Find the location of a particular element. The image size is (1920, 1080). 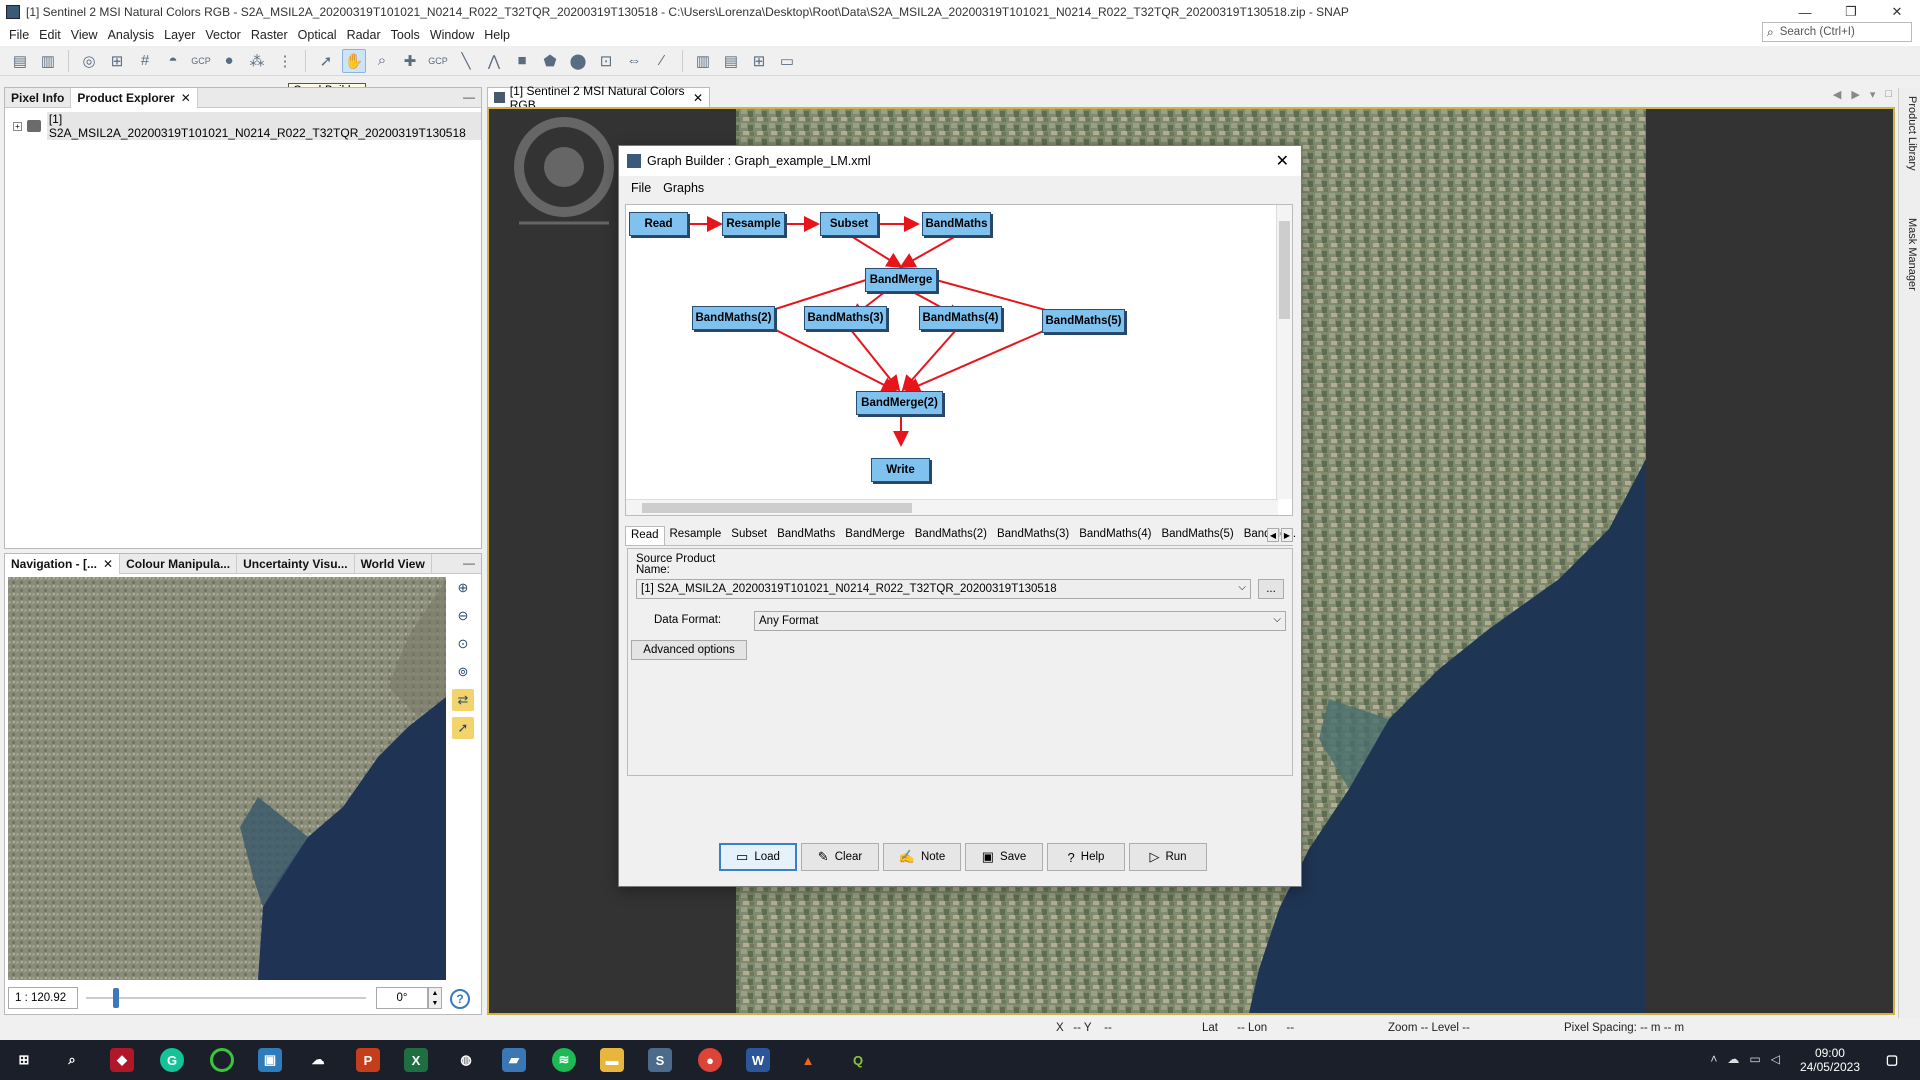

menu-layer: Layer is located at coordinates (179, 35).